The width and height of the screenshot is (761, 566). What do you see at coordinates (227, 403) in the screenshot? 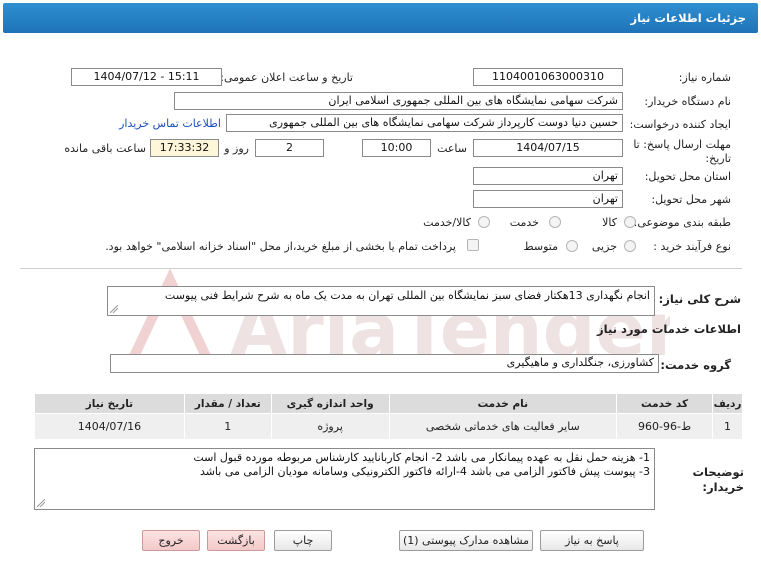
I see `col-quantity: تعداد / مقدار` at bounding box center [227, 403].